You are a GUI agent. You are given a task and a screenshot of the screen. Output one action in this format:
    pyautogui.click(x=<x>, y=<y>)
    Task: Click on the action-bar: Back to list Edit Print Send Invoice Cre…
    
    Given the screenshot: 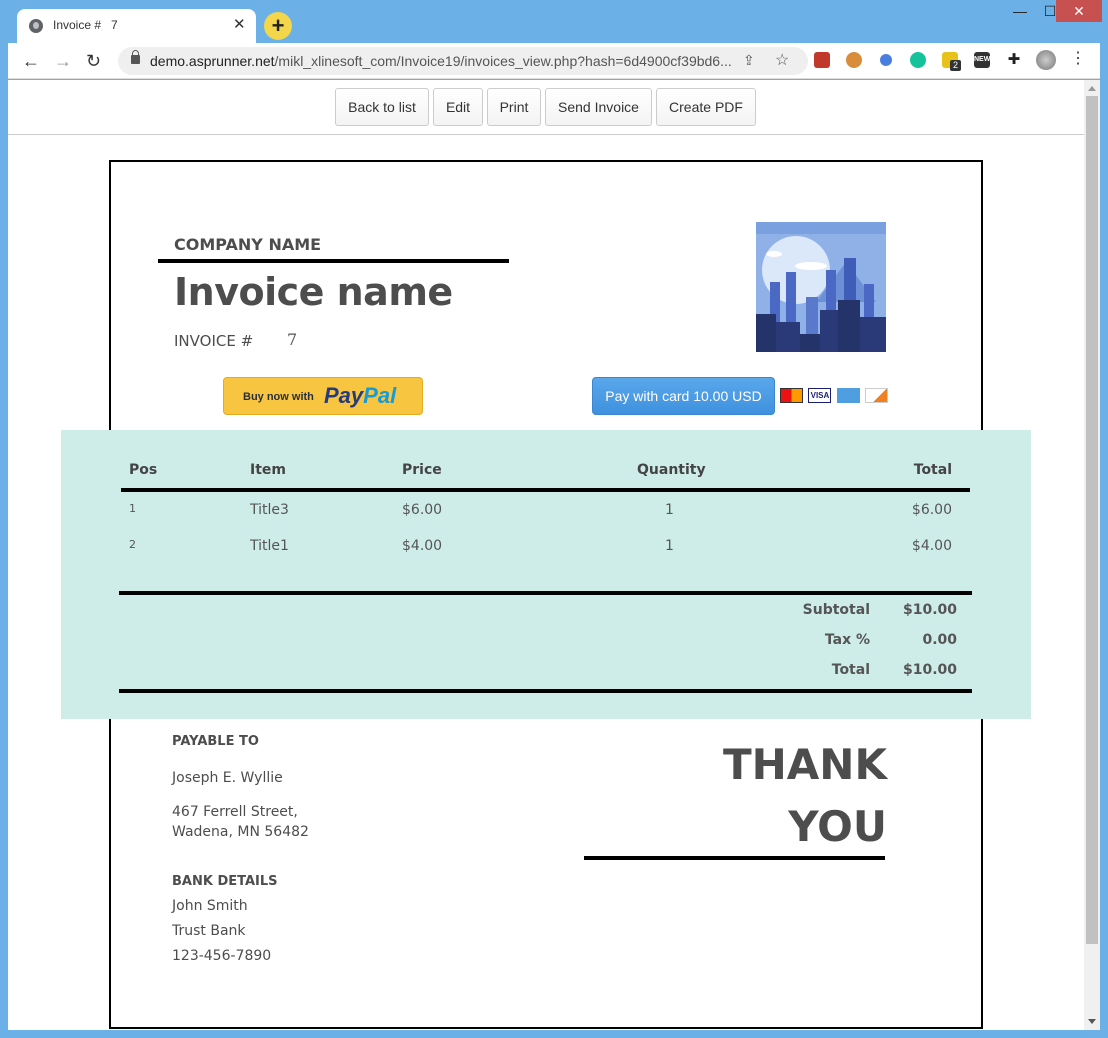 What is the action you would take?
    pyautogui.click(x=546, y=107)
    